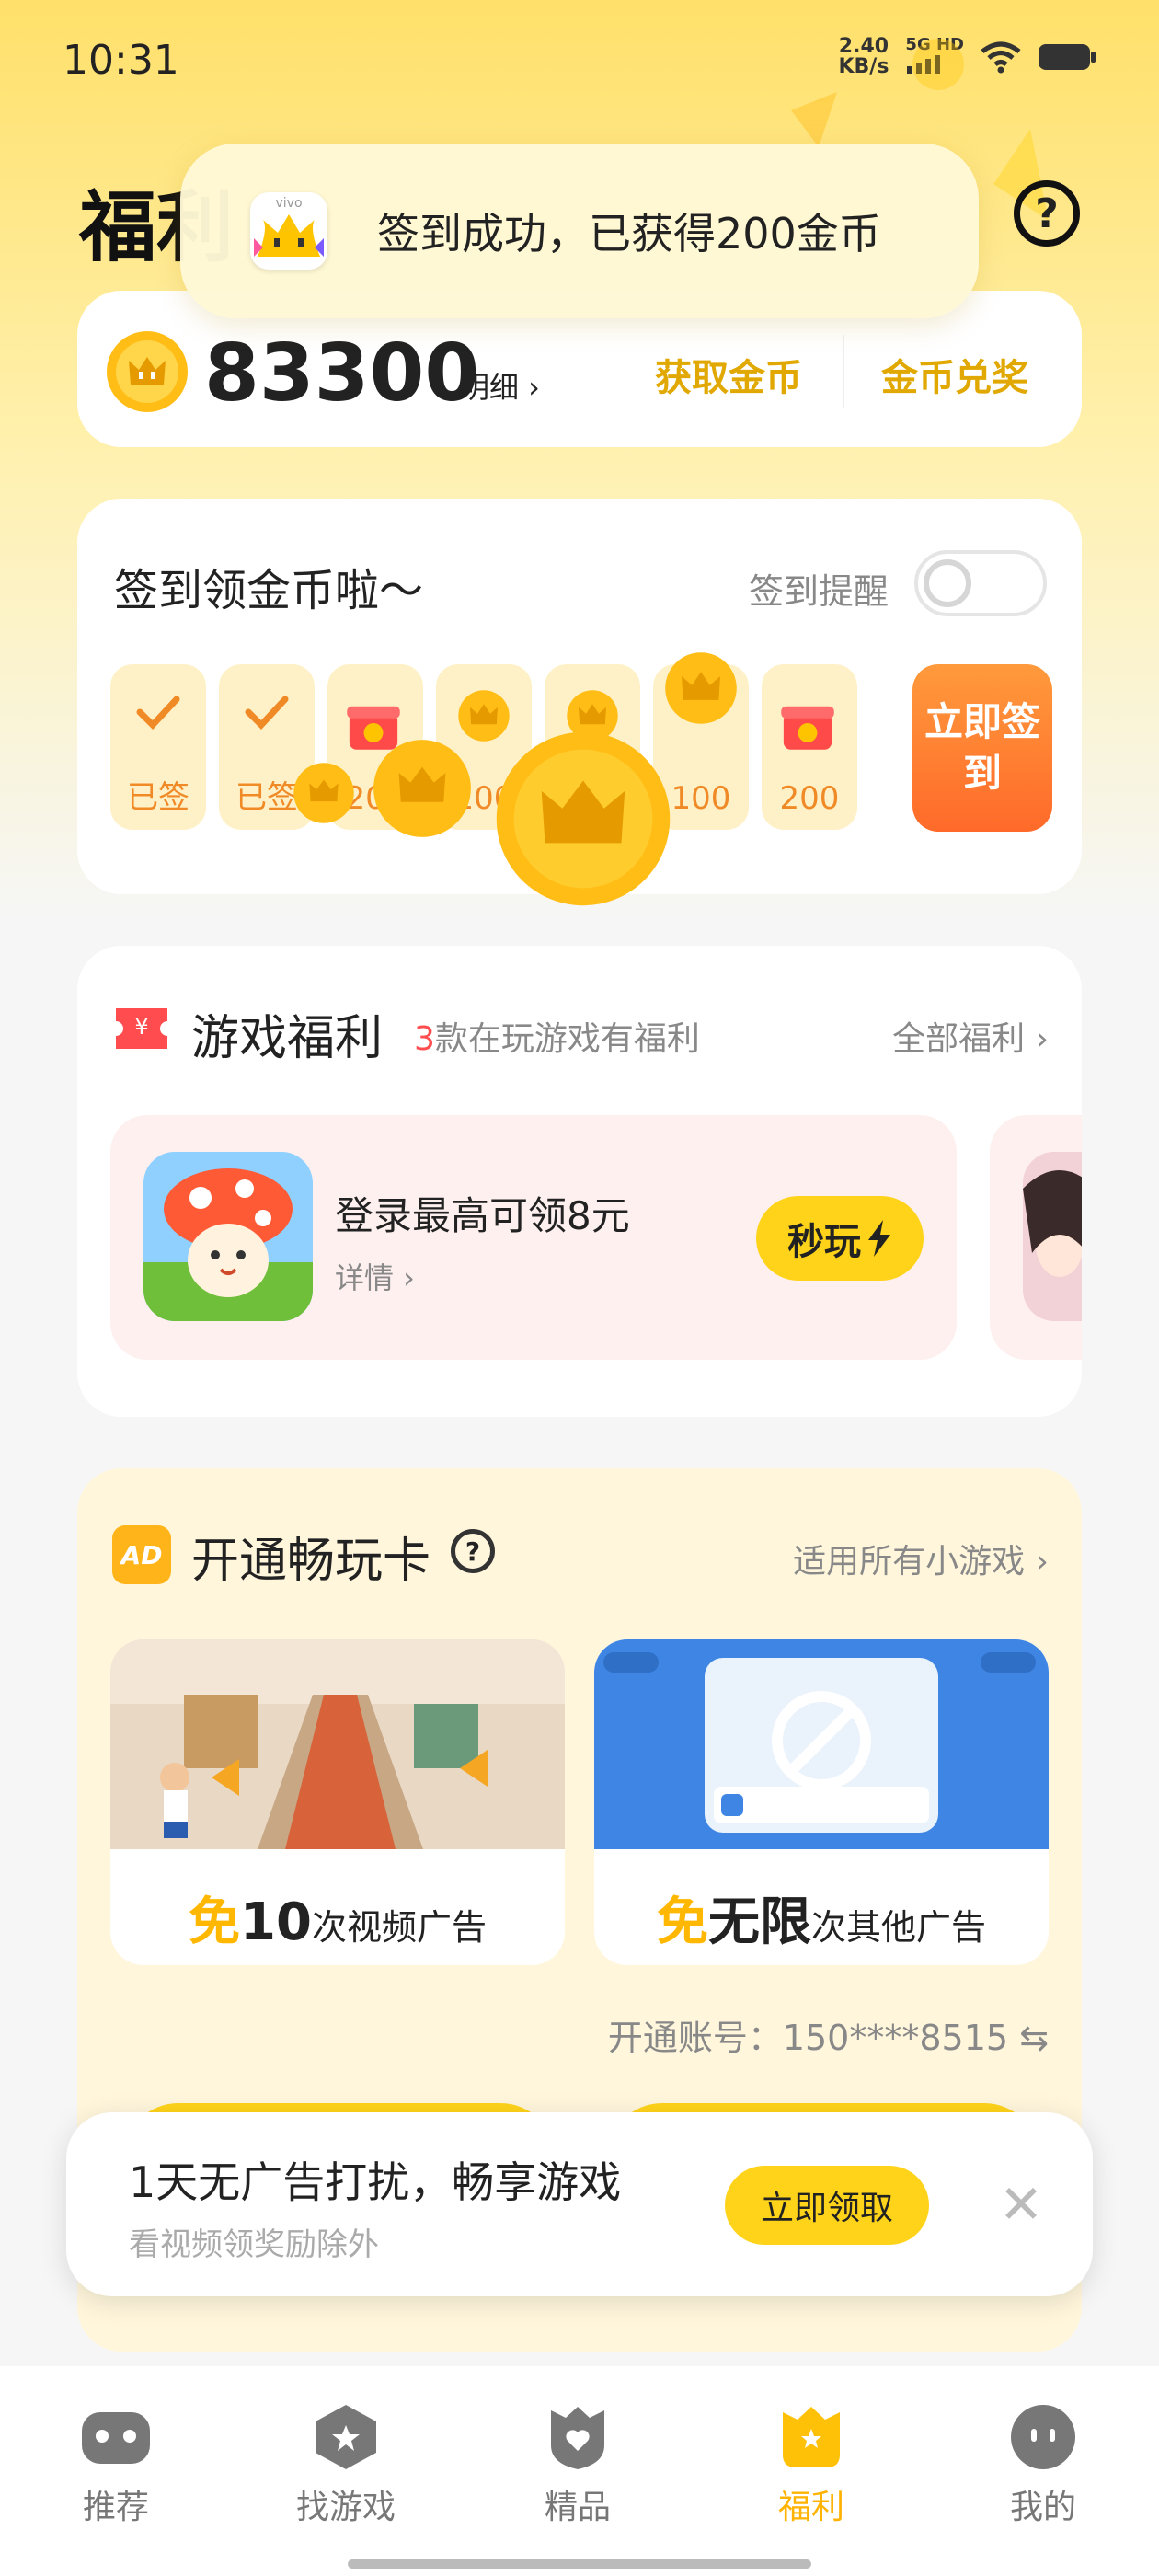 The width and height of the screenshot is (1159, 2576). Describe the element at coordinates (500, 385) in the screenshot. I see `coin-detail-link: 明细 ›` at that location.